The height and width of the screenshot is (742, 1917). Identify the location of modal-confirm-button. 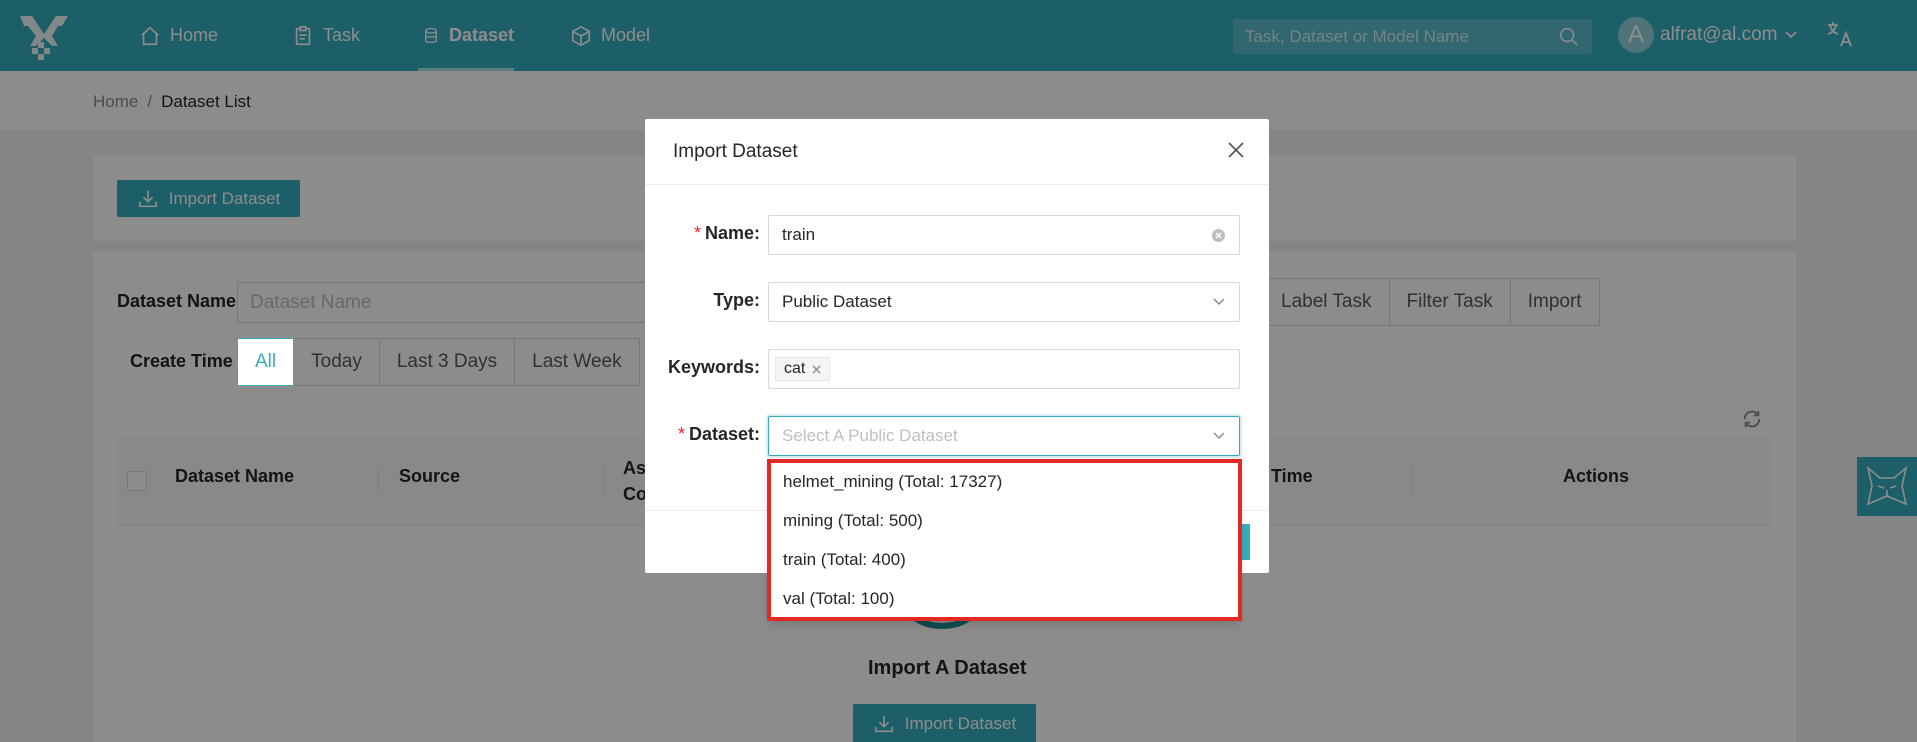
(1245, 542).